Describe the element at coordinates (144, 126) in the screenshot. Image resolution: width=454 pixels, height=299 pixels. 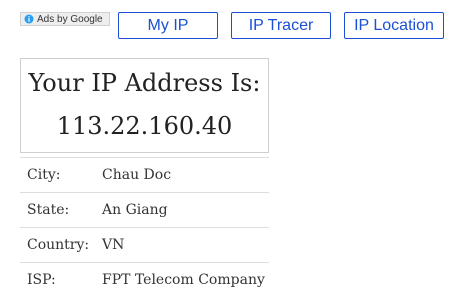
I see `ip-address-value: 113.22.160.40` at that location.